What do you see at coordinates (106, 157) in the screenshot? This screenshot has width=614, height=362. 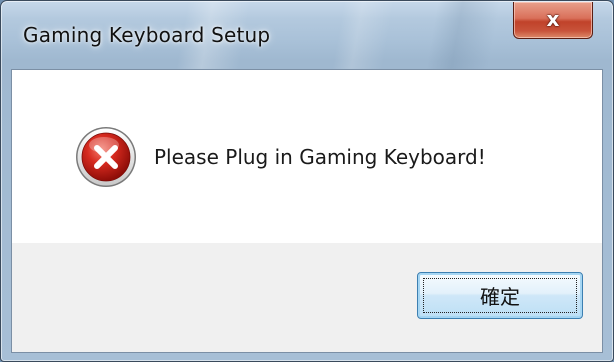 I see `error-icon` at bounding box center [106, 157].